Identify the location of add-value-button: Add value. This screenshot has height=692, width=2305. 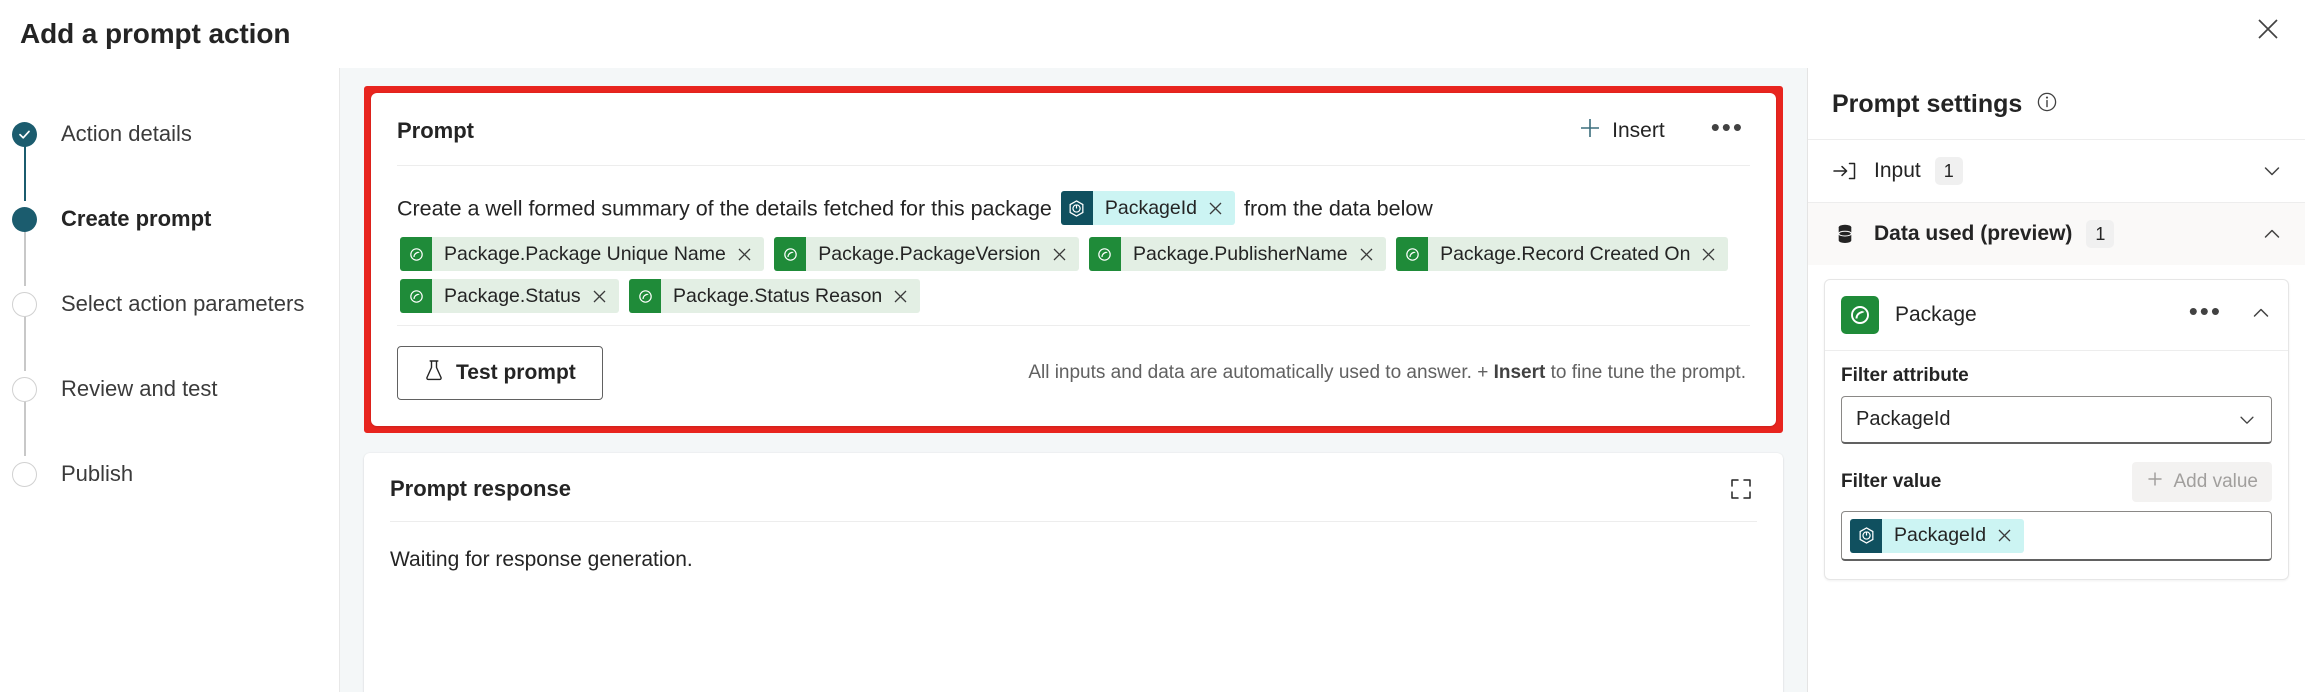
(2202, 482).